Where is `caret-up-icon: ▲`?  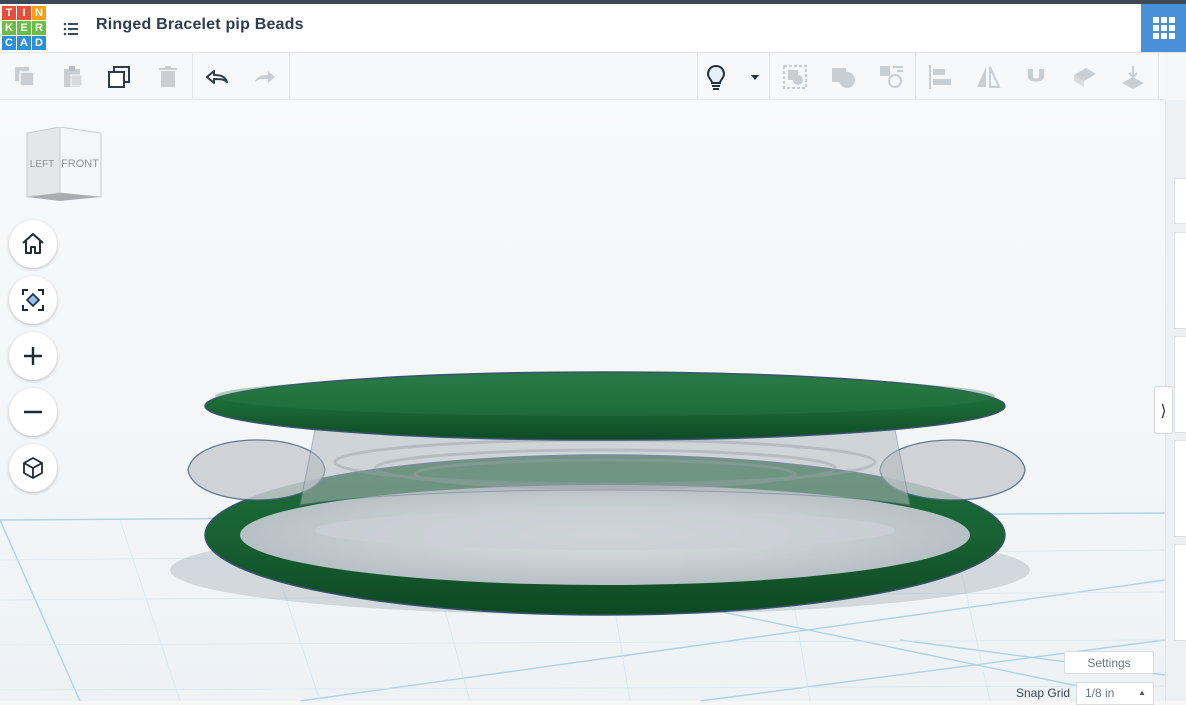 caret-up-icon: ▲ is located at coordinates (1142, 692).